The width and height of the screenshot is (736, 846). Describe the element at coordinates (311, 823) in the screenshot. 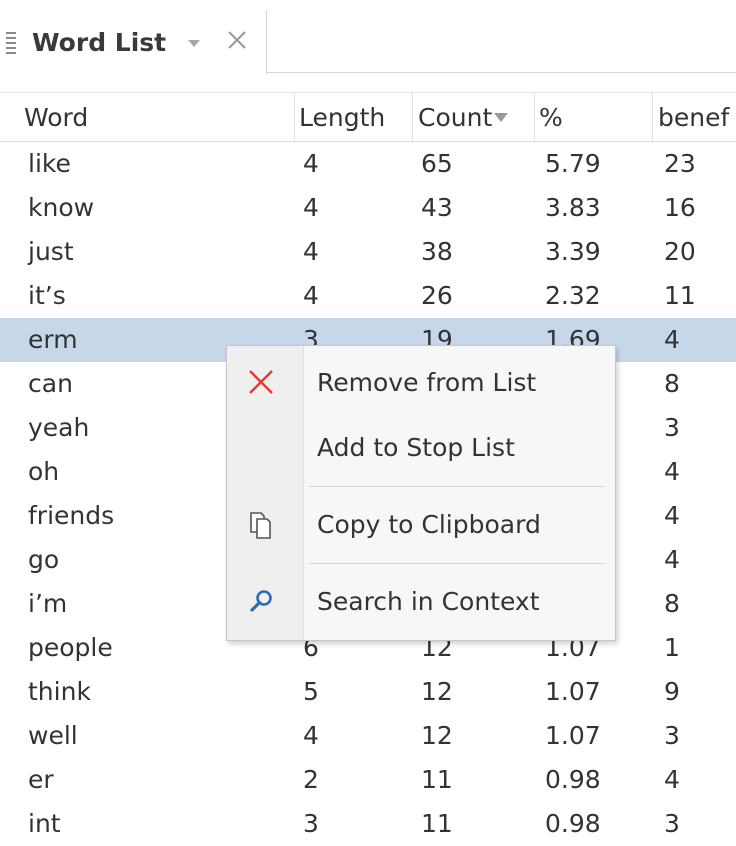

I see `cell-length: 3` at that location.